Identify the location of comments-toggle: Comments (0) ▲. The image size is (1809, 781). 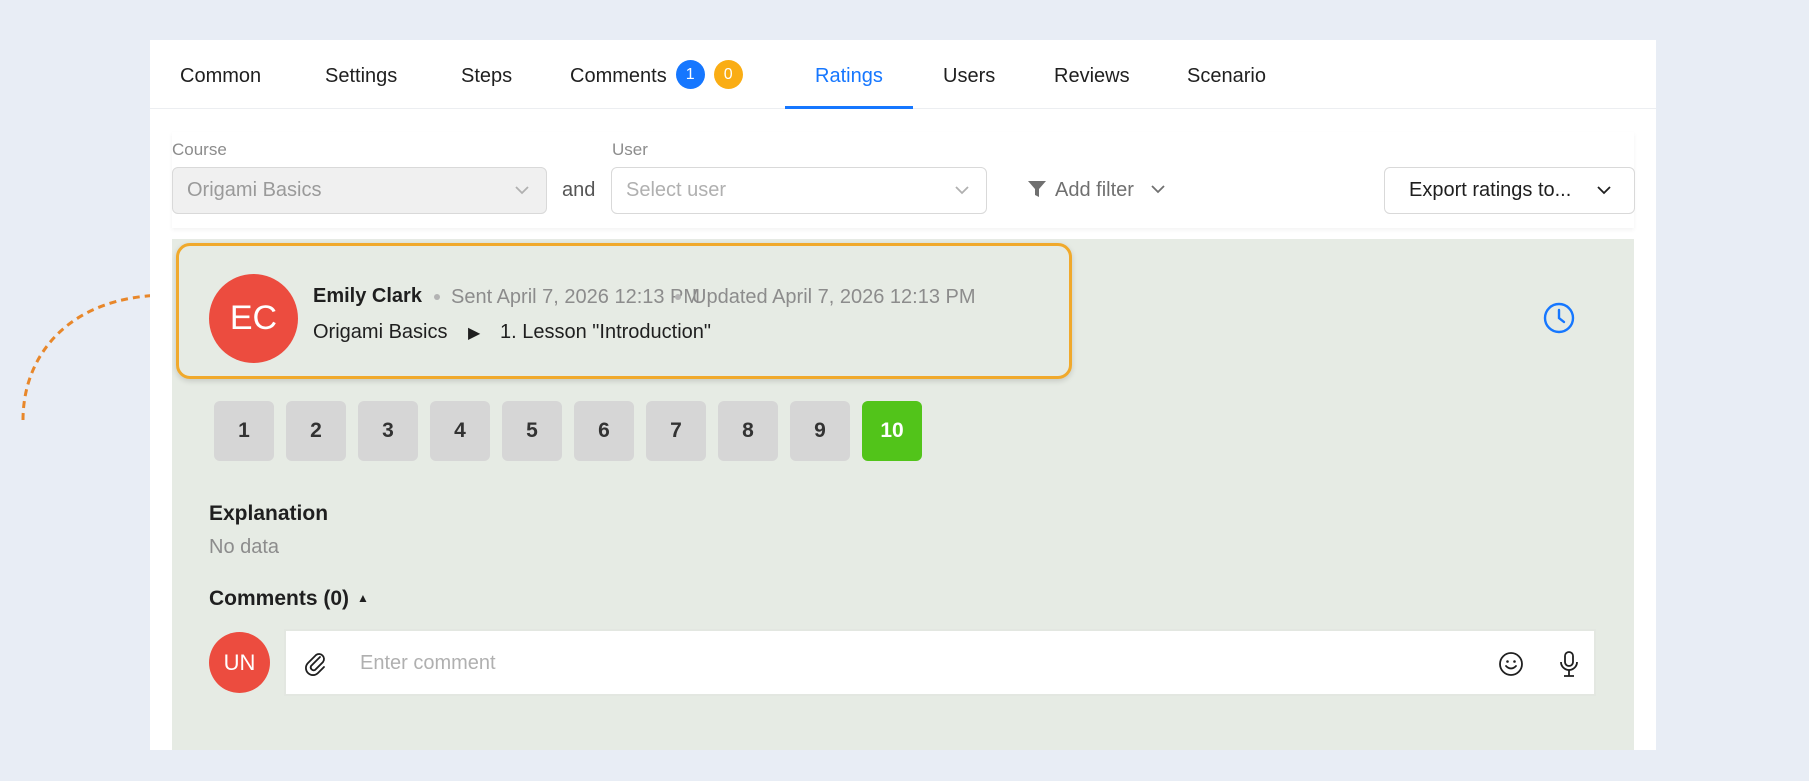
(289, 599).